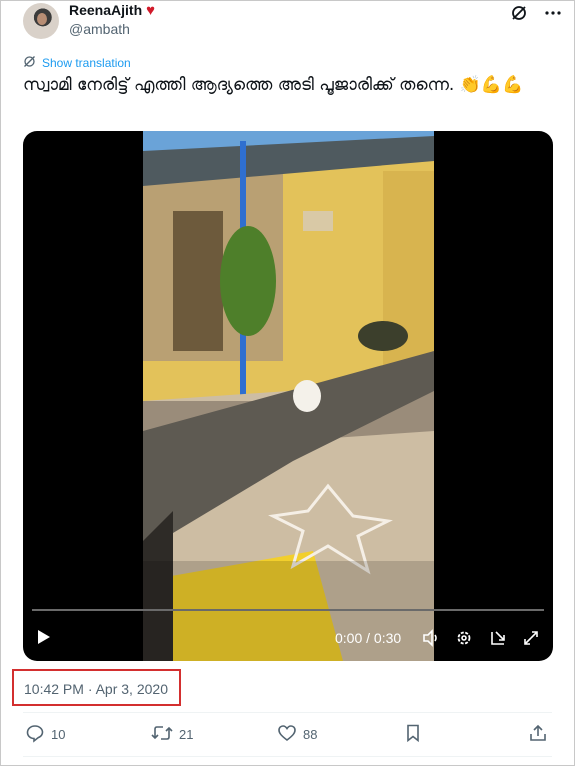 The height and width of the screenshot is (766, 575). I want to click on reply-icon, so click(35, 734).